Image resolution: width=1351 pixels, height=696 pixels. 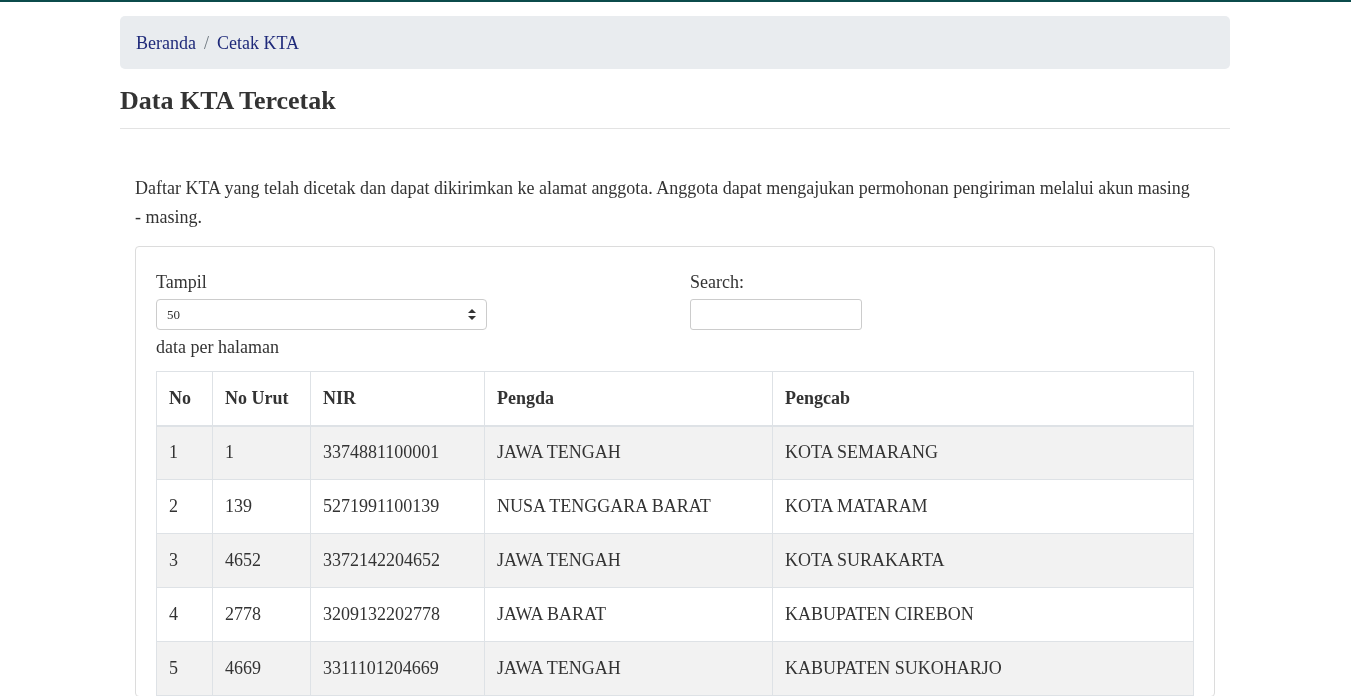 I want to click on column-header: Pengcab, so click(x=983, y=398).